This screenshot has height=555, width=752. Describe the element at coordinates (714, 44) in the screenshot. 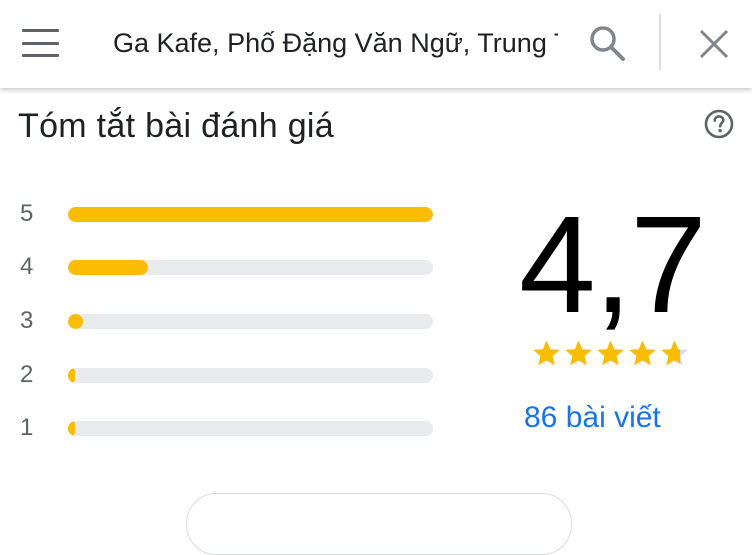

I see `close-icon` at that location.